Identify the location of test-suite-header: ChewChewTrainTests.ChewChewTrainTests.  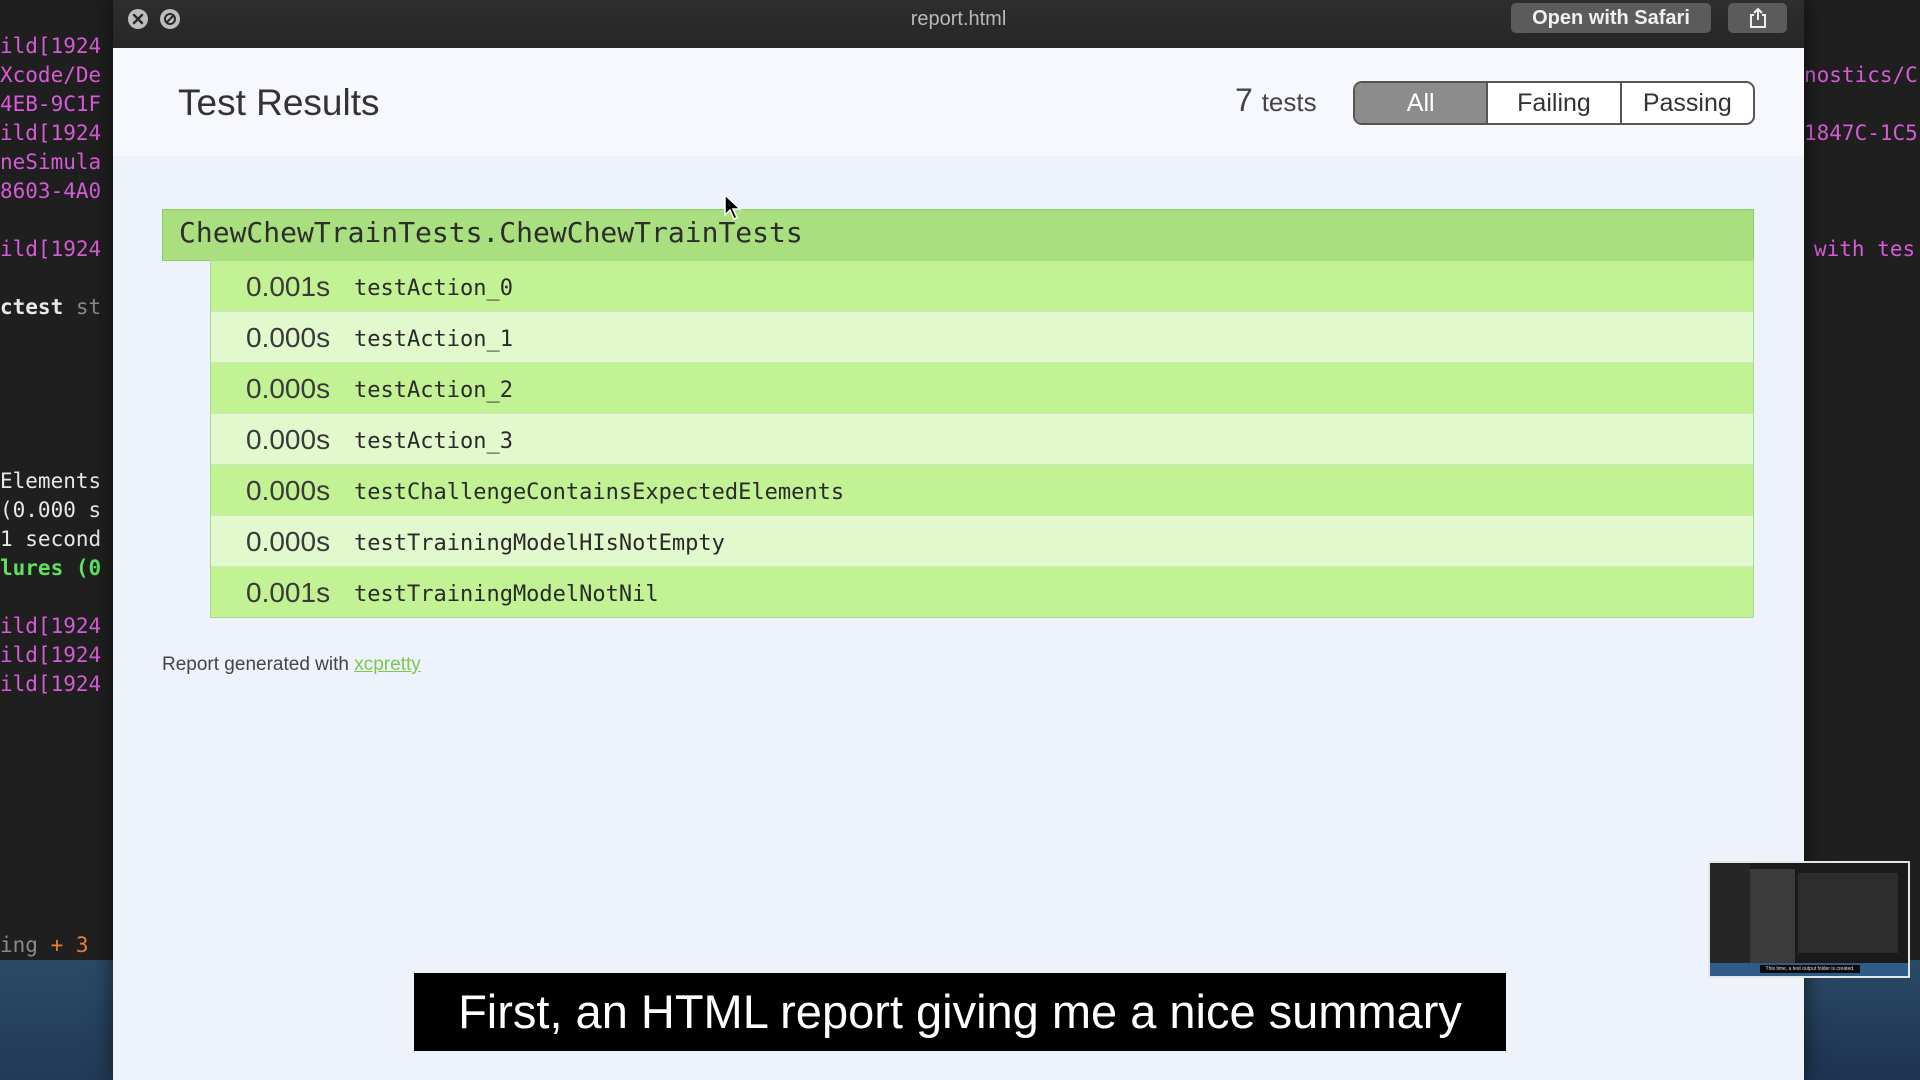
(958, 235).